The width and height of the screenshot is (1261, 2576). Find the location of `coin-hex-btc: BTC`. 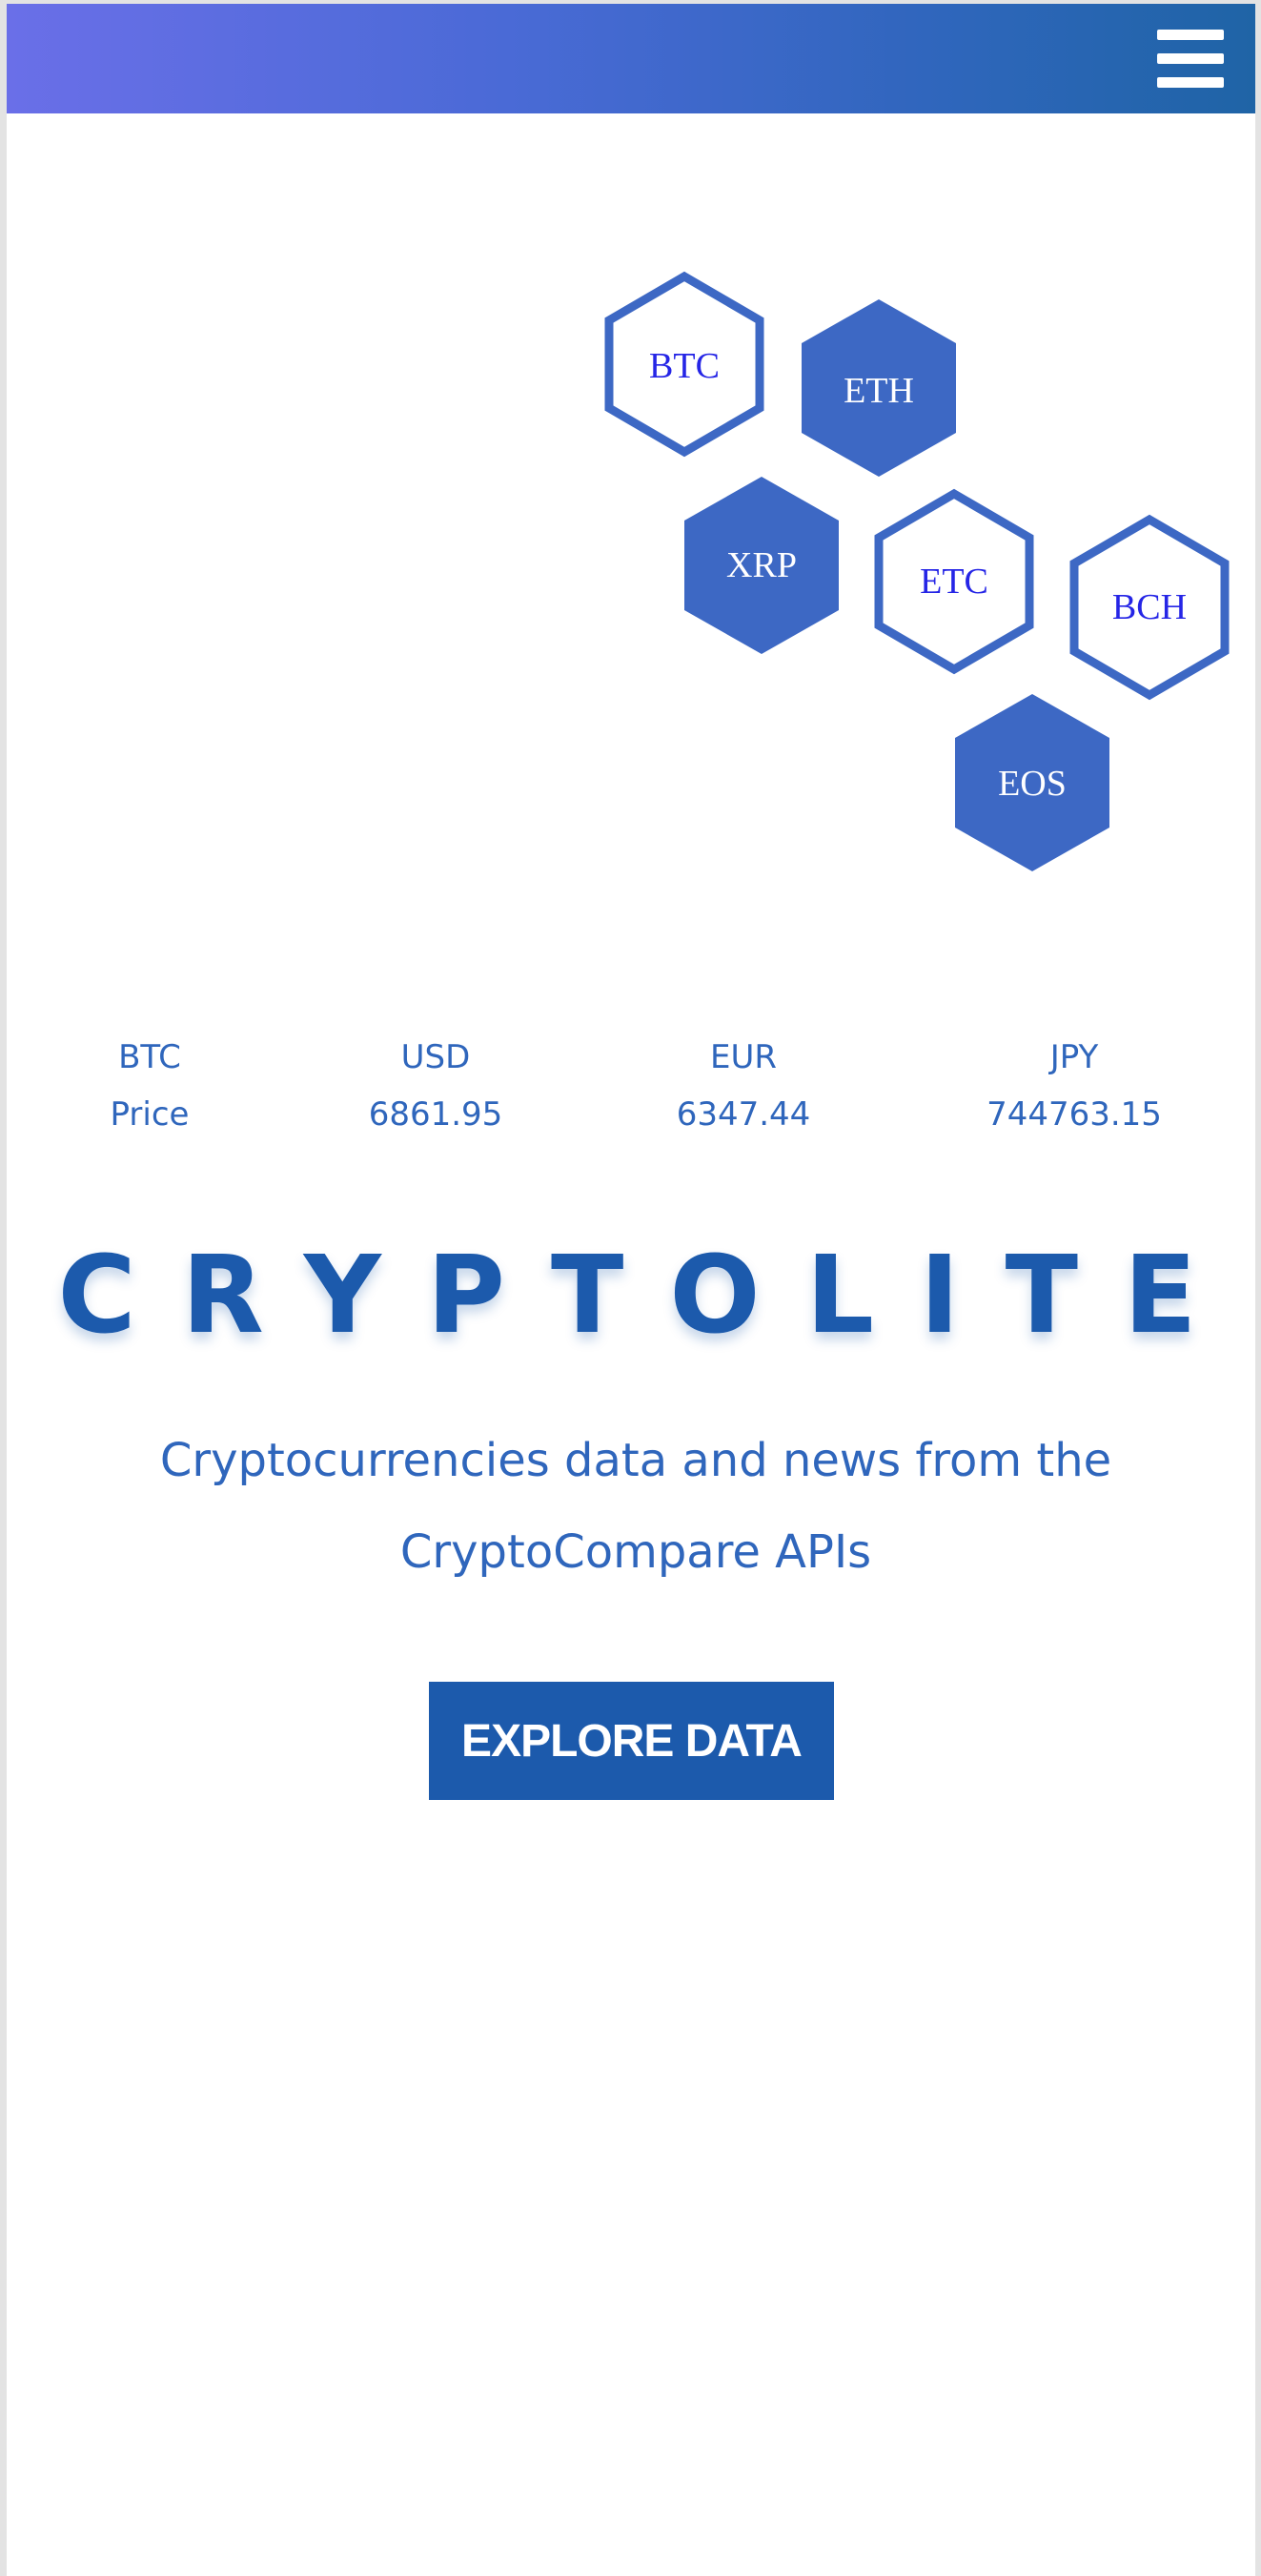

coin-hex-btc: BTC is located at coordinates (684, 364).